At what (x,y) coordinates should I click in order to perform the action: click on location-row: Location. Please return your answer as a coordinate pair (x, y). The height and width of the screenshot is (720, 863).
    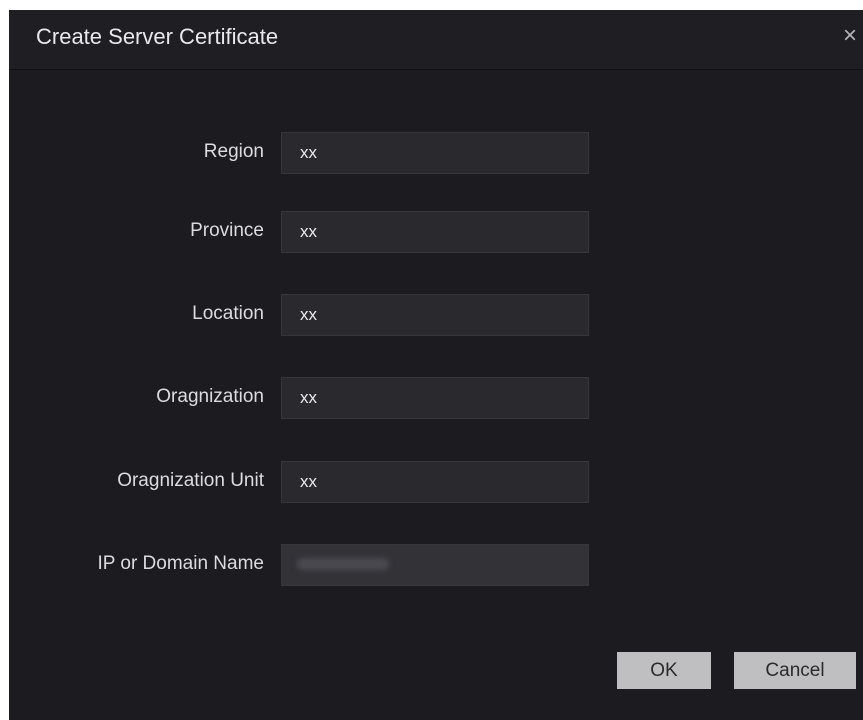
    Looking at the image, I should click on (436, 315).